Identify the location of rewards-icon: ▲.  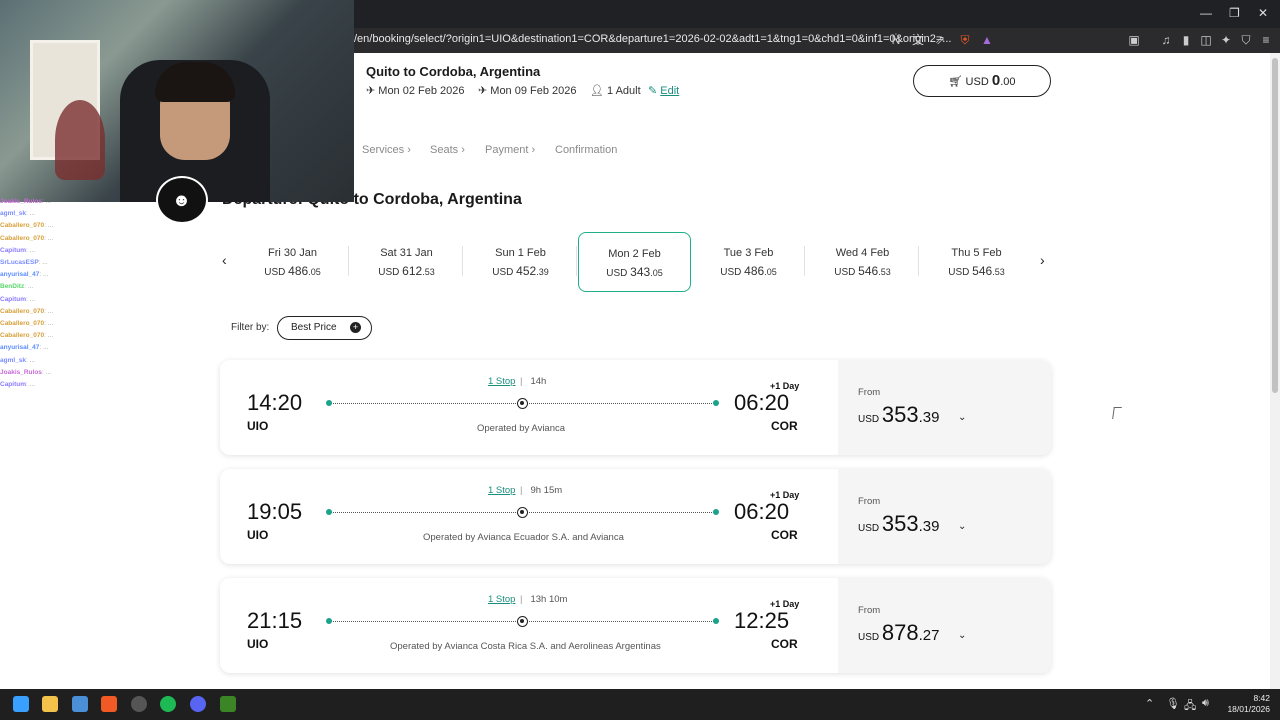
(987, 40).